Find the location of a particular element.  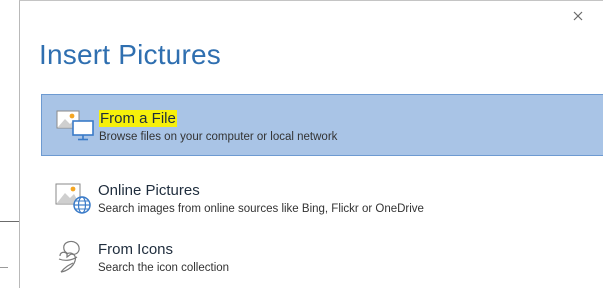

dialog-title: Insert Pictures is located at coordinates (130, 54).